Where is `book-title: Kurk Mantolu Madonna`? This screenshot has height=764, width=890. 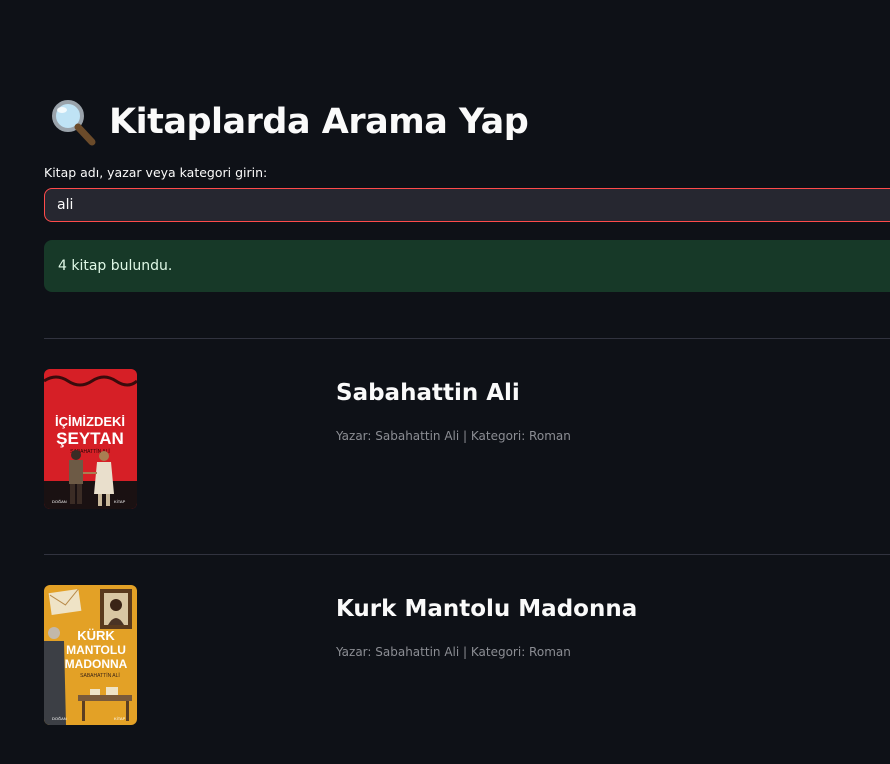 book-title: Kurk Mantolu Madonna is located at coordinates (487, 609).